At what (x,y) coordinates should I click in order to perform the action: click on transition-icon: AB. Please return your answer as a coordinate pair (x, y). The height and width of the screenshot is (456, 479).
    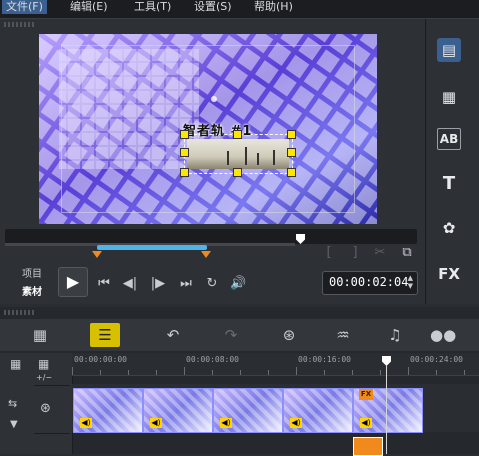
    Looking at the image, I should click on (449, 139).